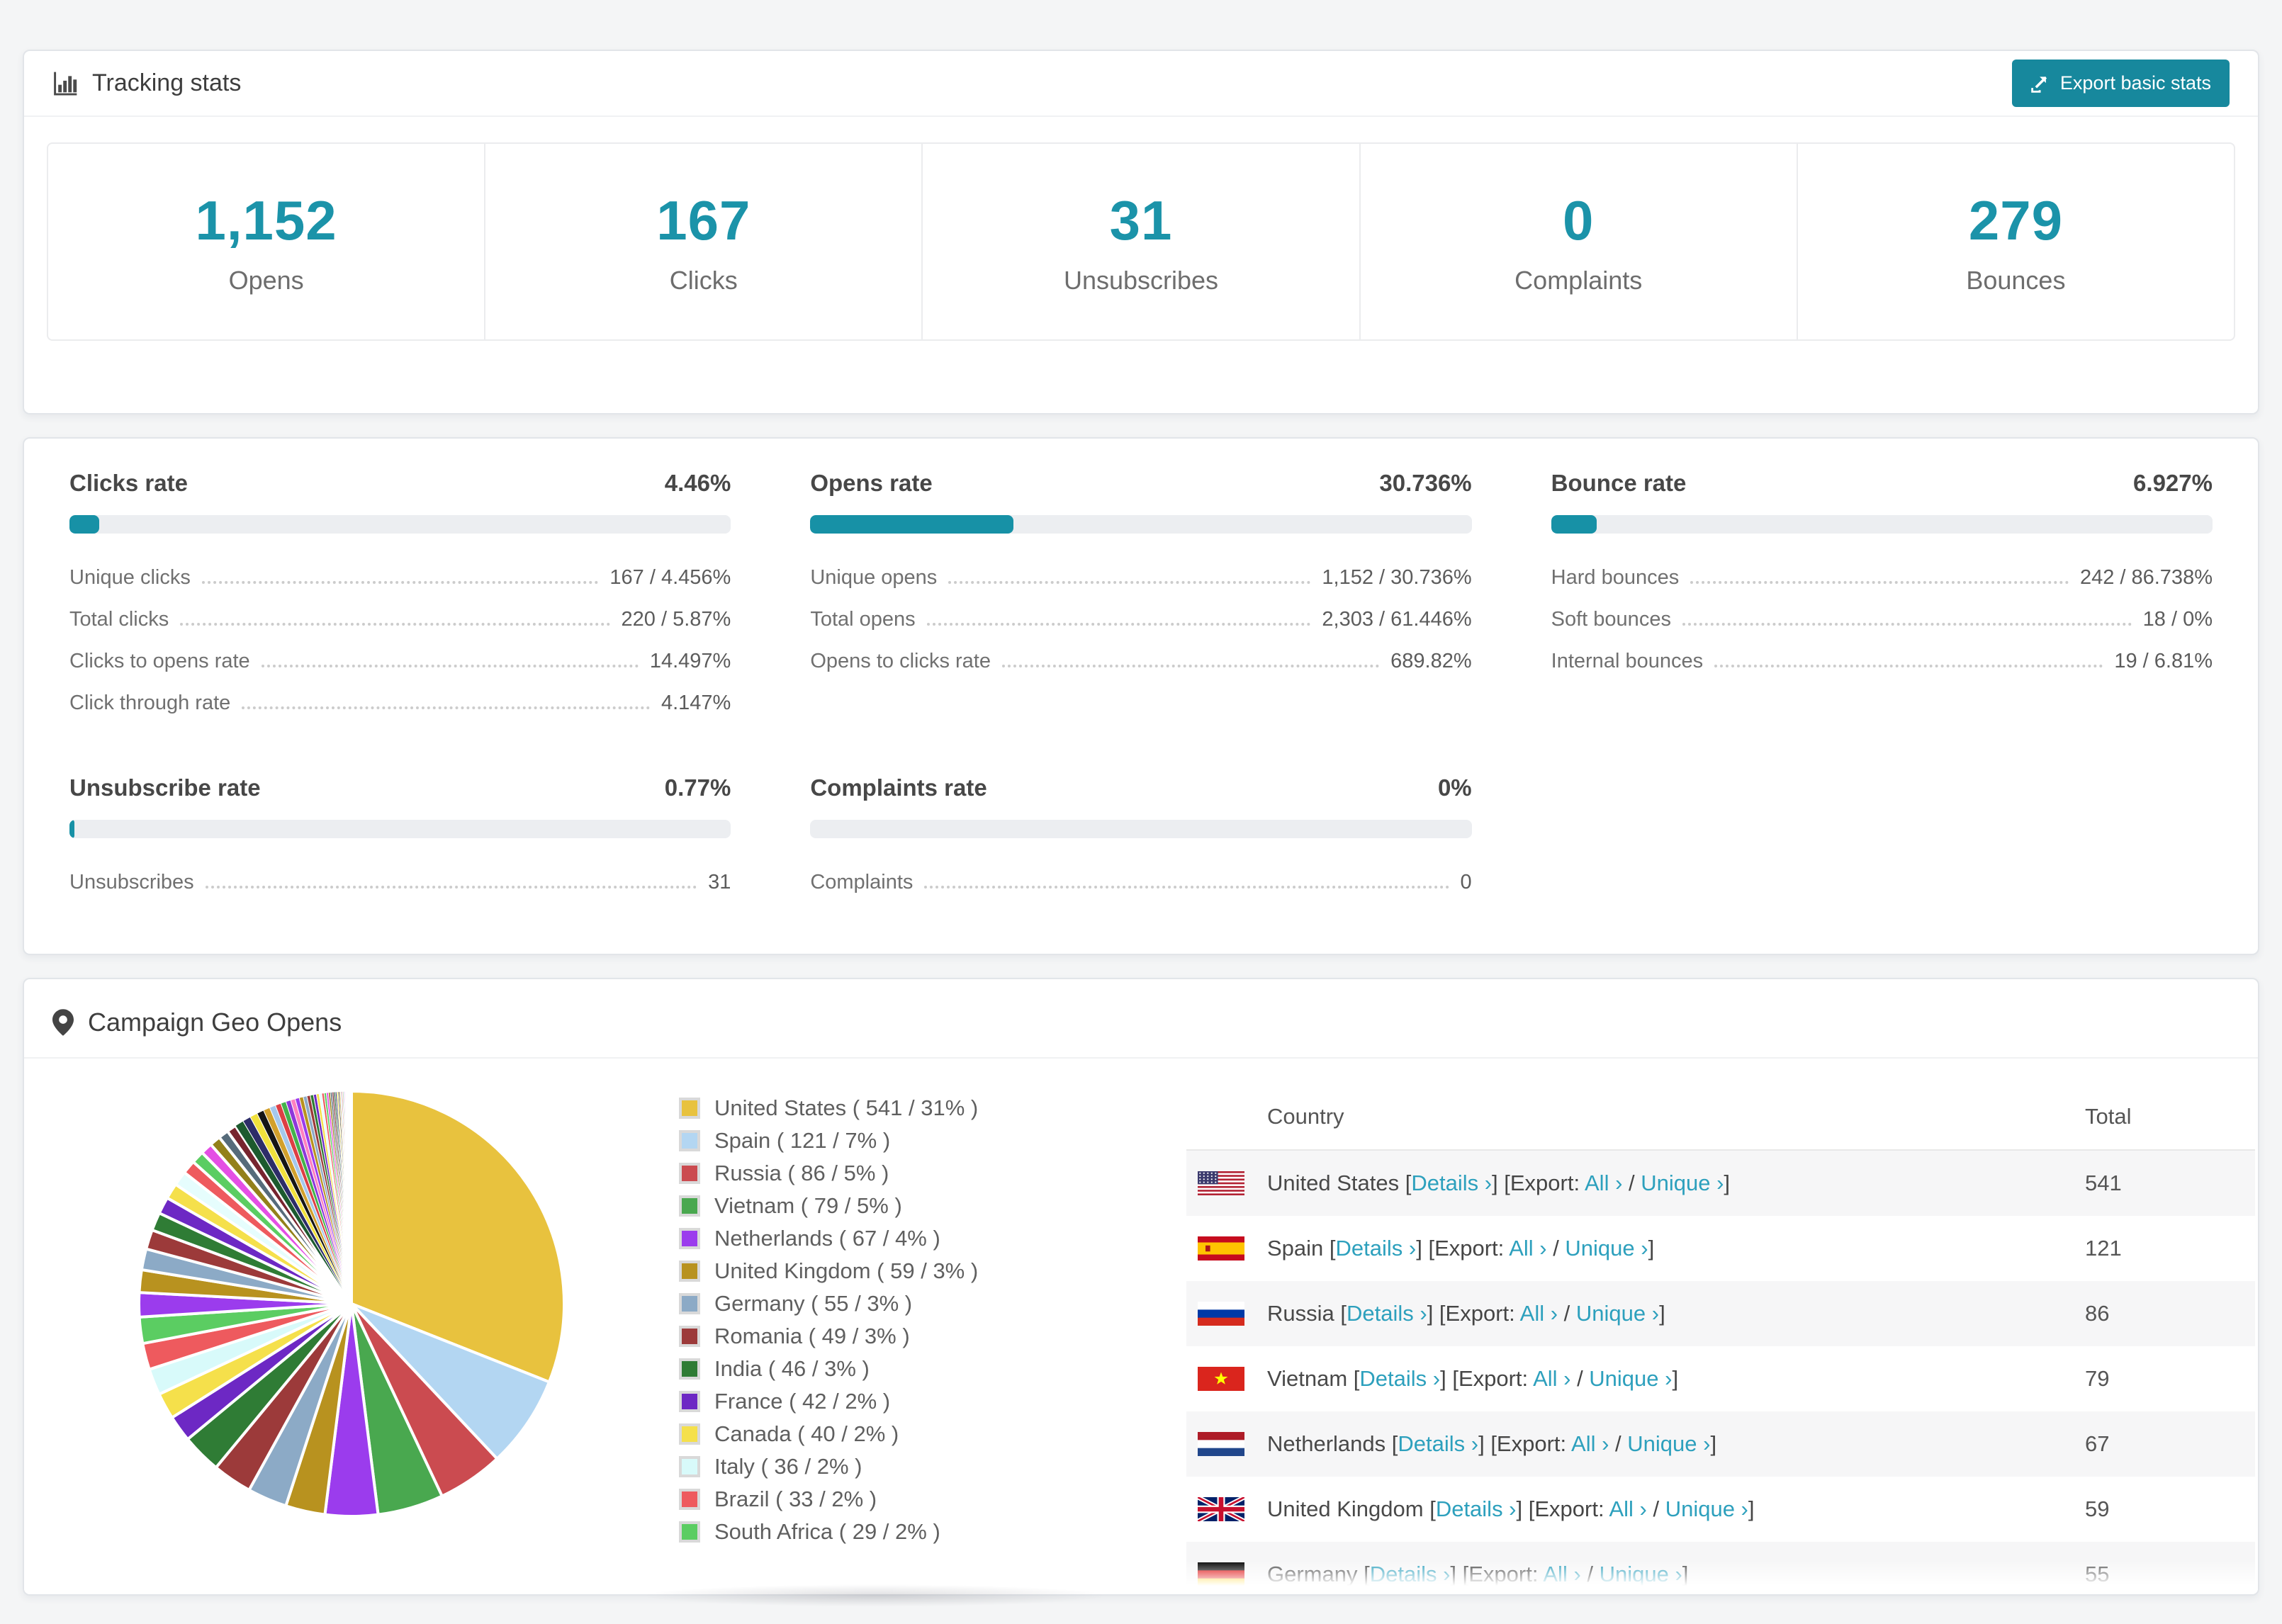 Image resolution: width=2282 pixels, height=1624 pixels. I want to click on legend-item-united-states: United States ( 541 / 31% ), so click(933, 1108).